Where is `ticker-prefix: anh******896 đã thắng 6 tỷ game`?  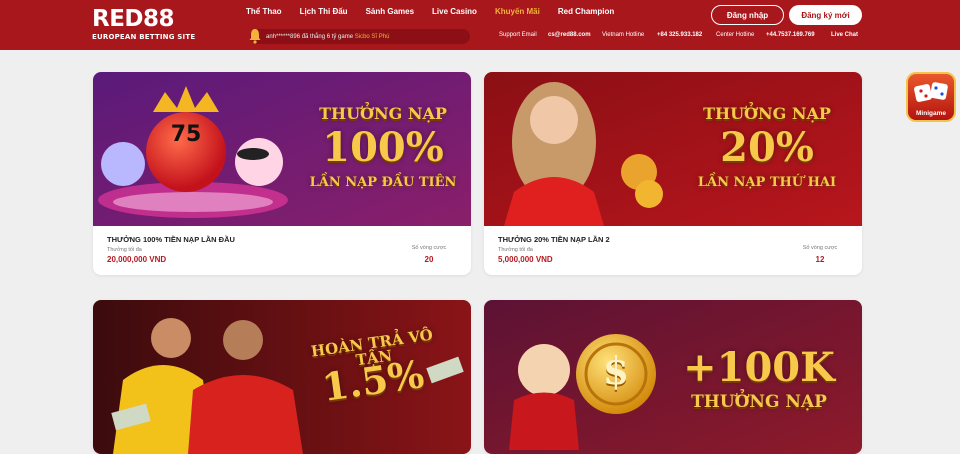
ticker-prefix: anh******896 đã thắng 6 tỷ game is located at coordinates (310, 36).